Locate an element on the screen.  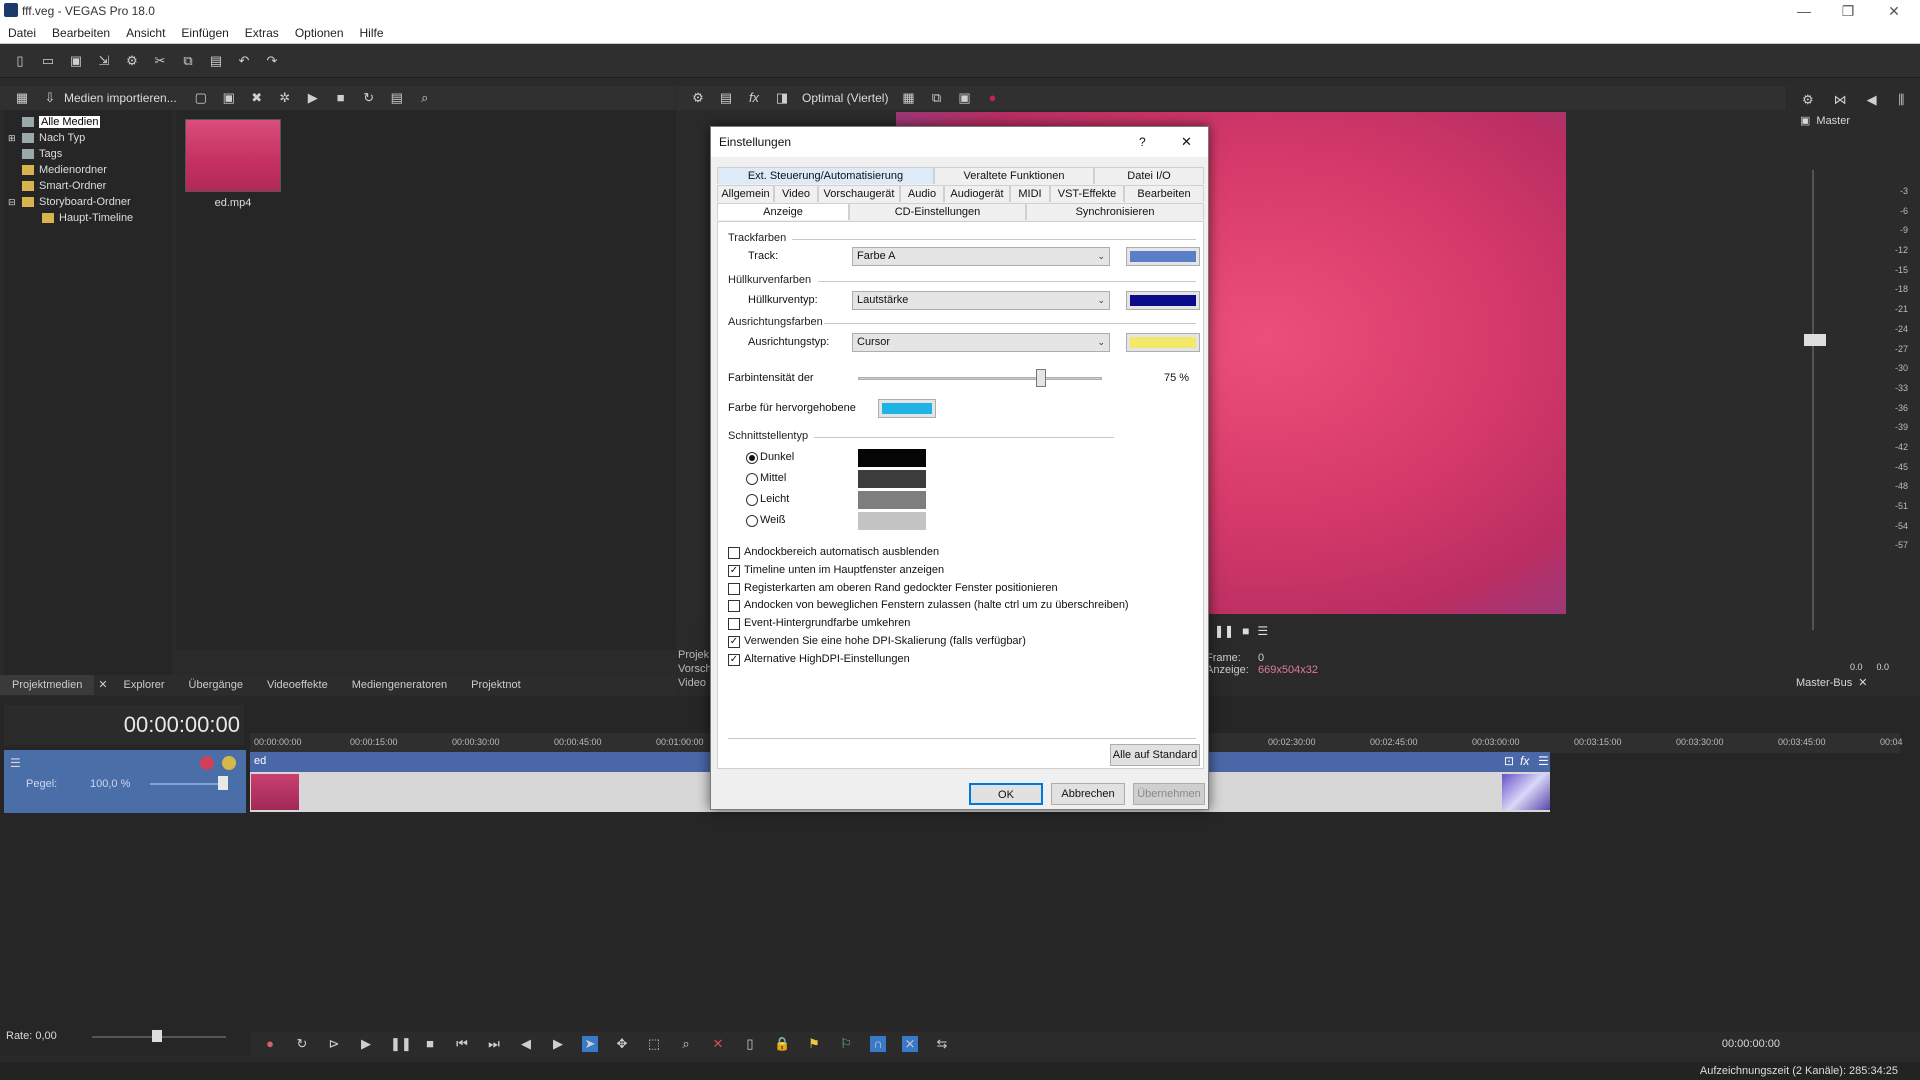
master-close-icon: ✕ is located at coordinates (1862, 682).